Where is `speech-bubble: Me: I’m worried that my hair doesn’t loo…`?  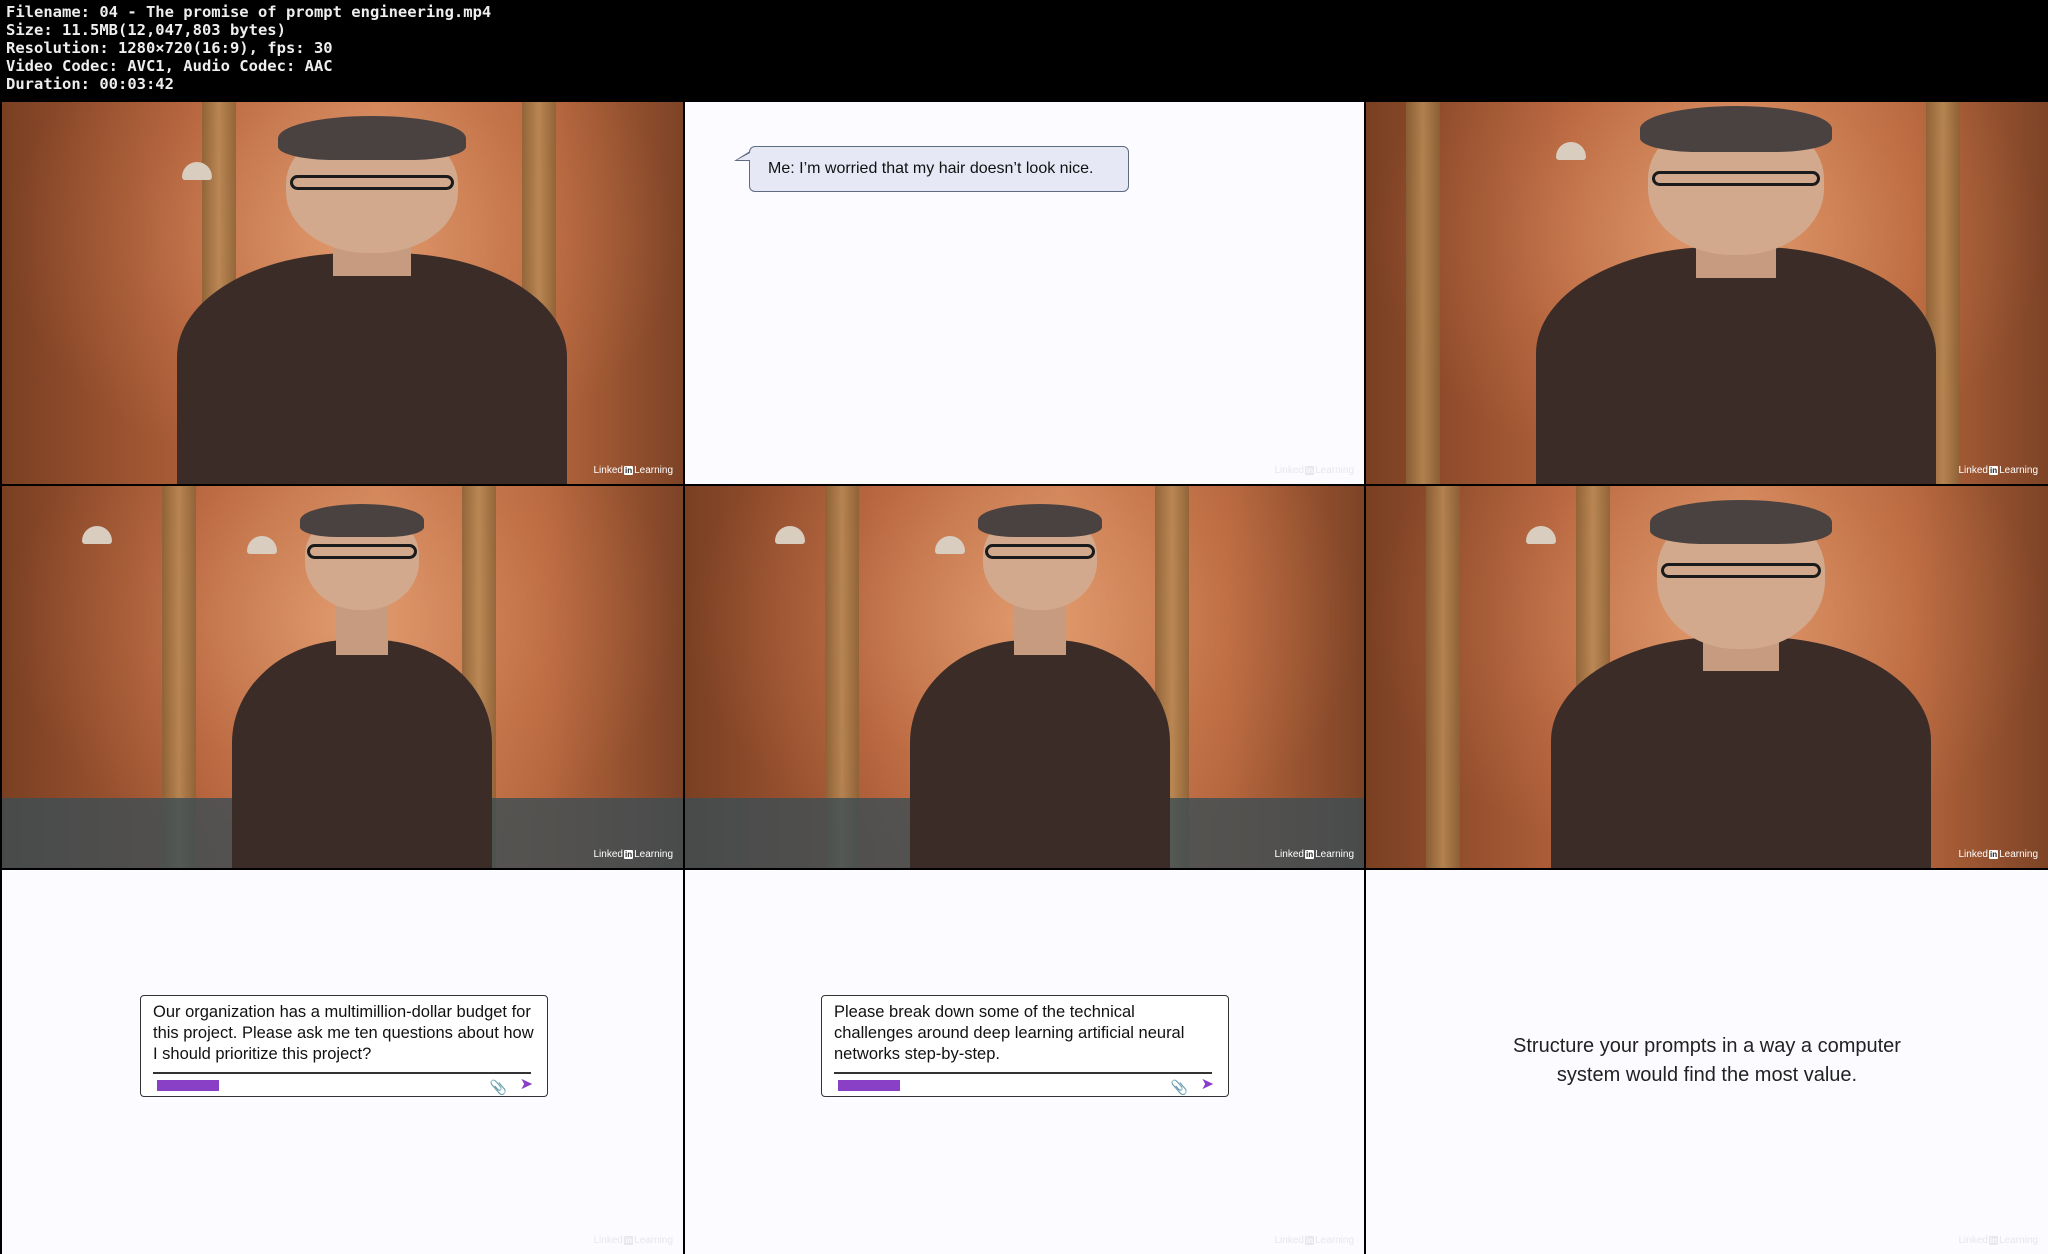 speech-bubble: Me: I’m worried that my hair doesn’t loo… is located at coordinates (931, 169).